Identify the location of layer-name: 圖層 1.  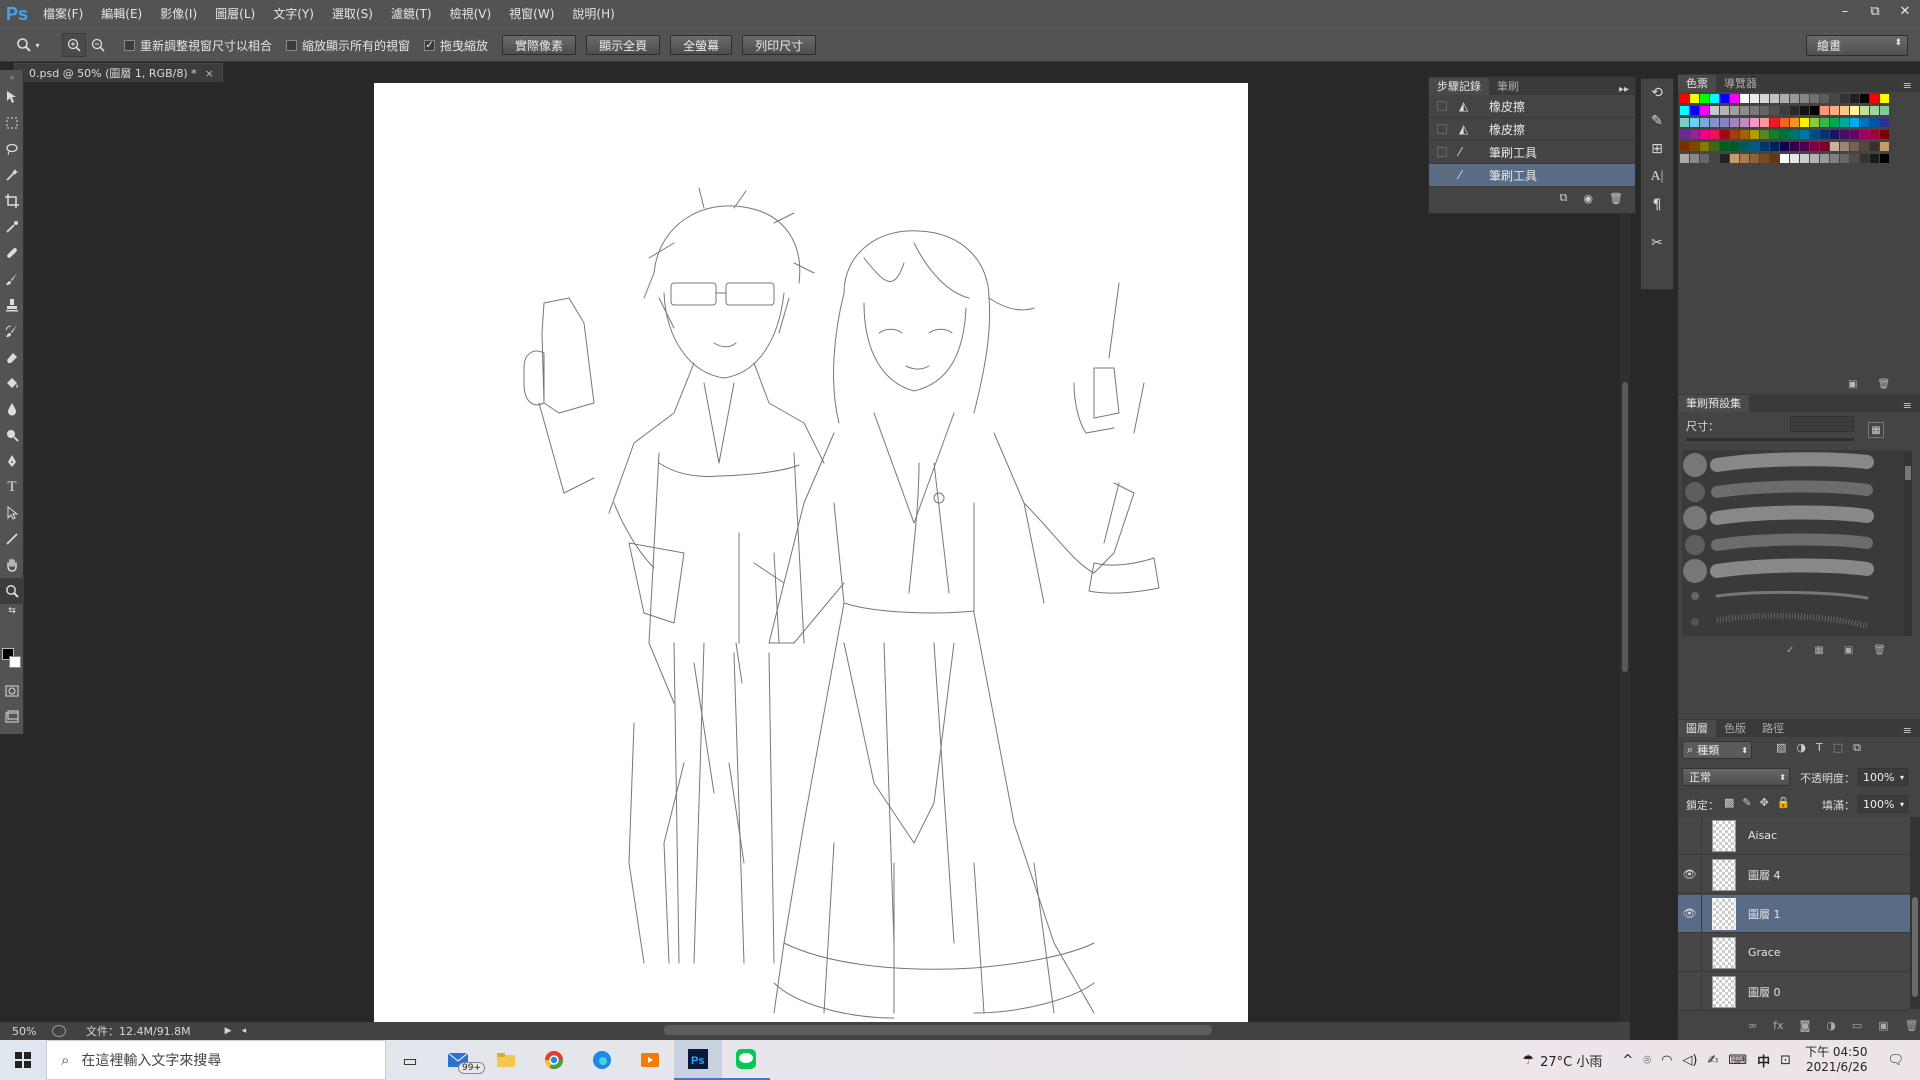
(1764, 914).